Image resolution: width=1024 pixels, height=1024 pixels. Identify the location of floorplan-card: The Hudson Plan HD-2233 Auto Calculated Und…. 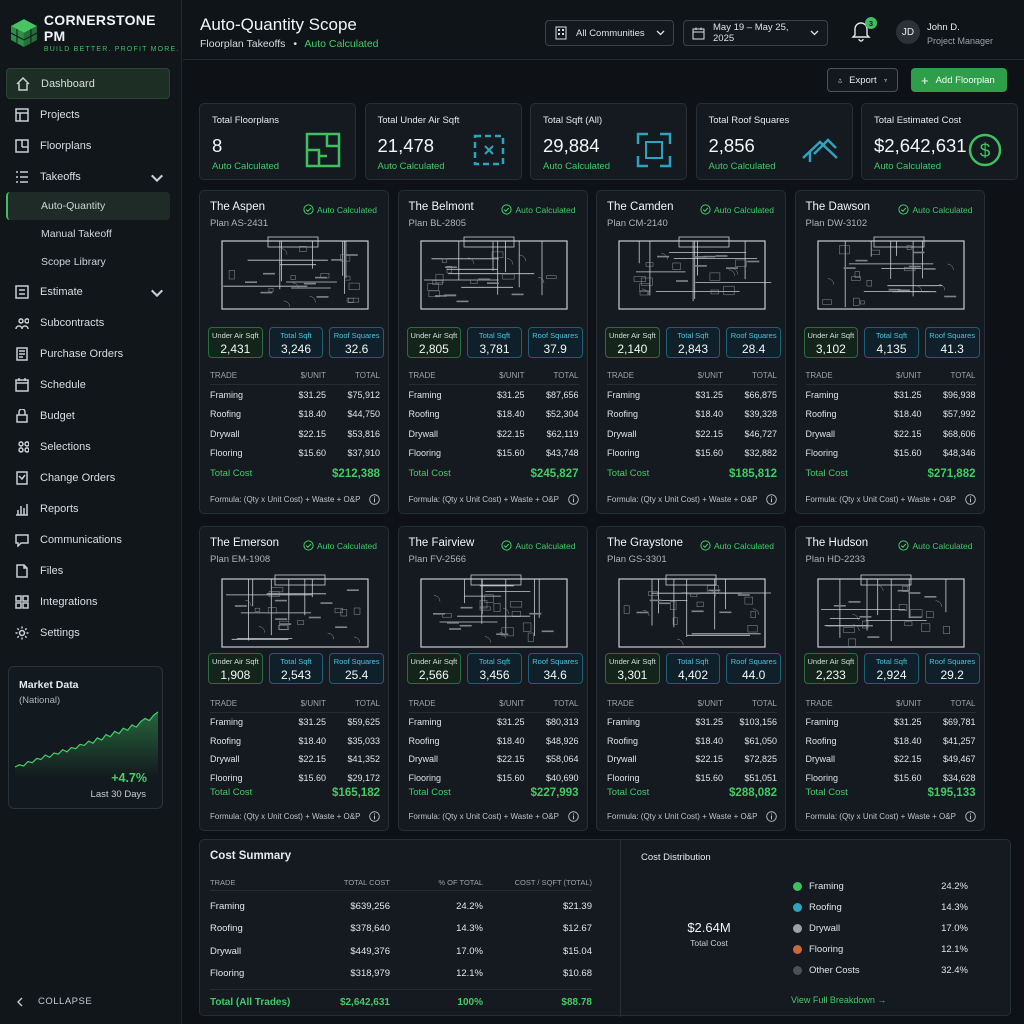
(889, 678).